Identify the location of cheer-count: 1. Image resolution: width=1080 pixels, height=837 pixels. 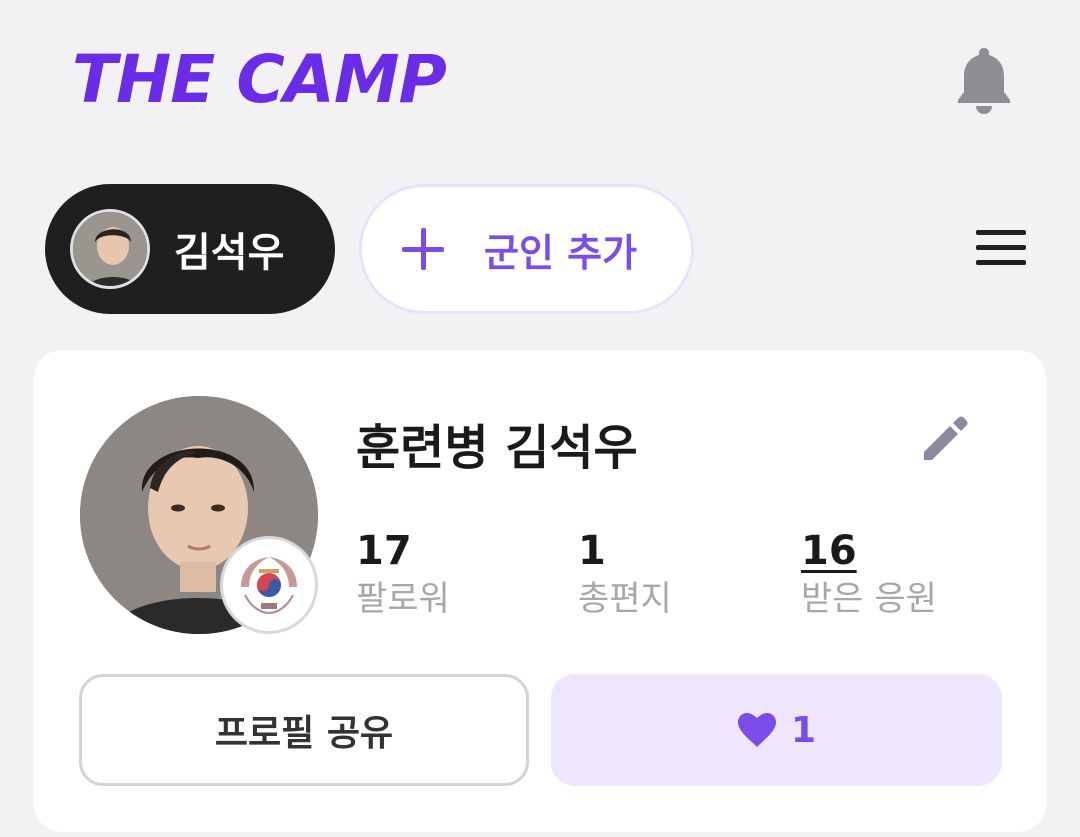
(803, 730).